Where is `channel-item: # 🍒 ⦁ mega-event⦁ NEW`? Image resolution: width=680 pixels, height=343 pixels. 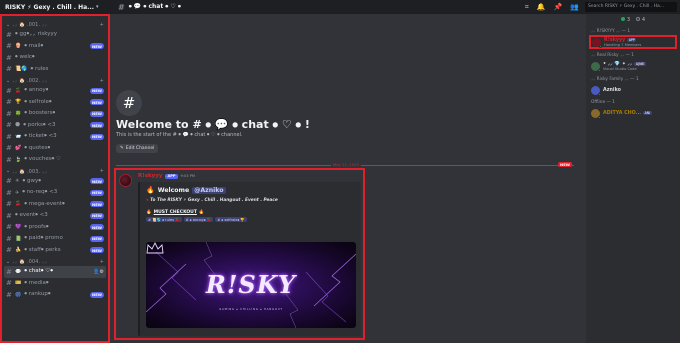 channel-item: # 🍒 ⦁ mega-event⦁ NEW is located at coordinates (55, 205).